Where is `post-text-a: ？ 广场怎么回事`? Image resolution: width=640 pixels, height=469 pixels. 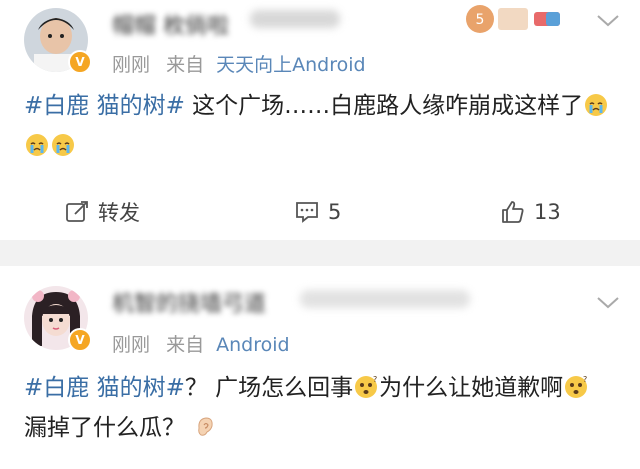
post-text-a: ？ 广场怎么回事 is located at coordinates (269, 388).